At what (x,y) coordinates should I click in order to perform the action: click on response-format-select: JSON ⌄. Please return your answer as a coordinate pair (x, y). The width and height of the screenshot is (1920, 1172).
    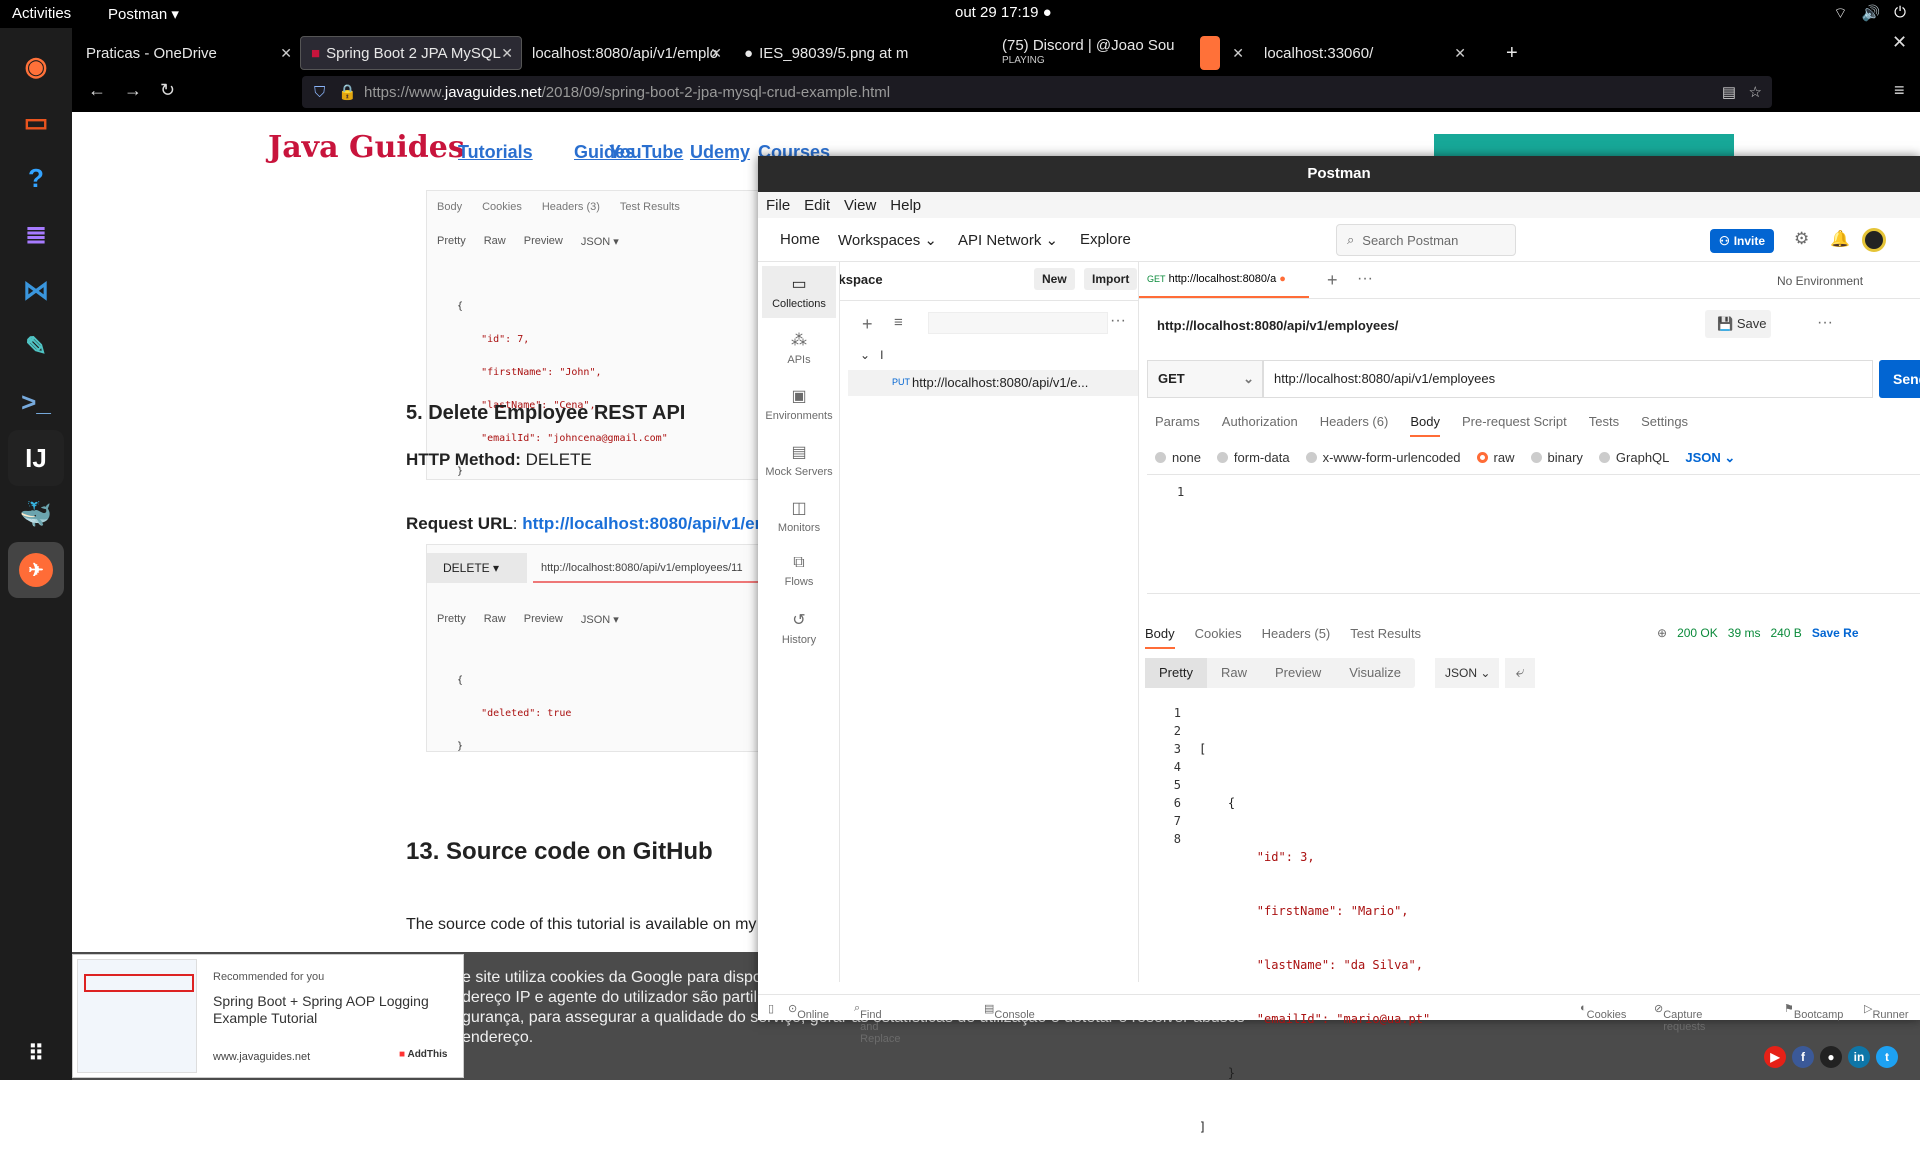
    Looking at the image, I should click on (1467, 673).